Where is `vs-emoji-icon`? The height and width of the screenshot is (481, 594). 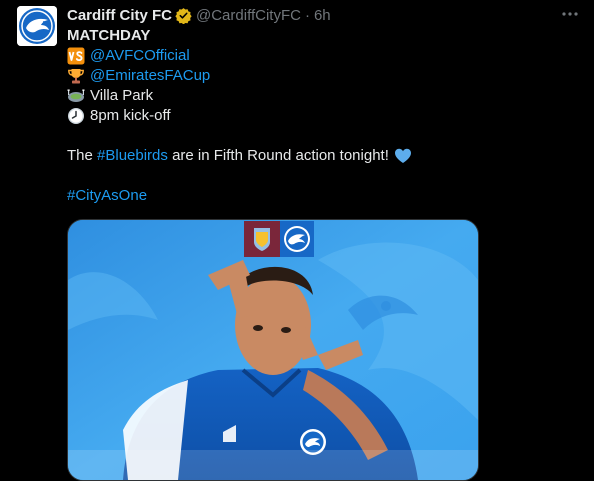 vs-emoji-icon is located at coordinates (76, 56).